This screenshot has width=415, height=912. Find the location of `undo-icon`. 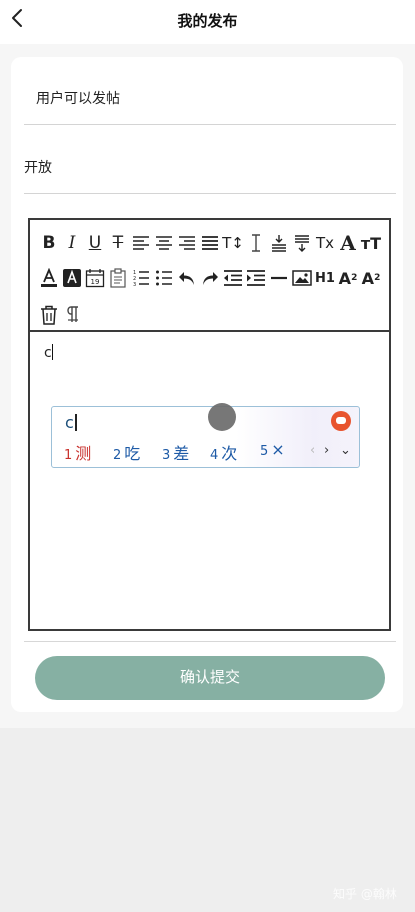

undo-icon is located at coordinates (186, 278).